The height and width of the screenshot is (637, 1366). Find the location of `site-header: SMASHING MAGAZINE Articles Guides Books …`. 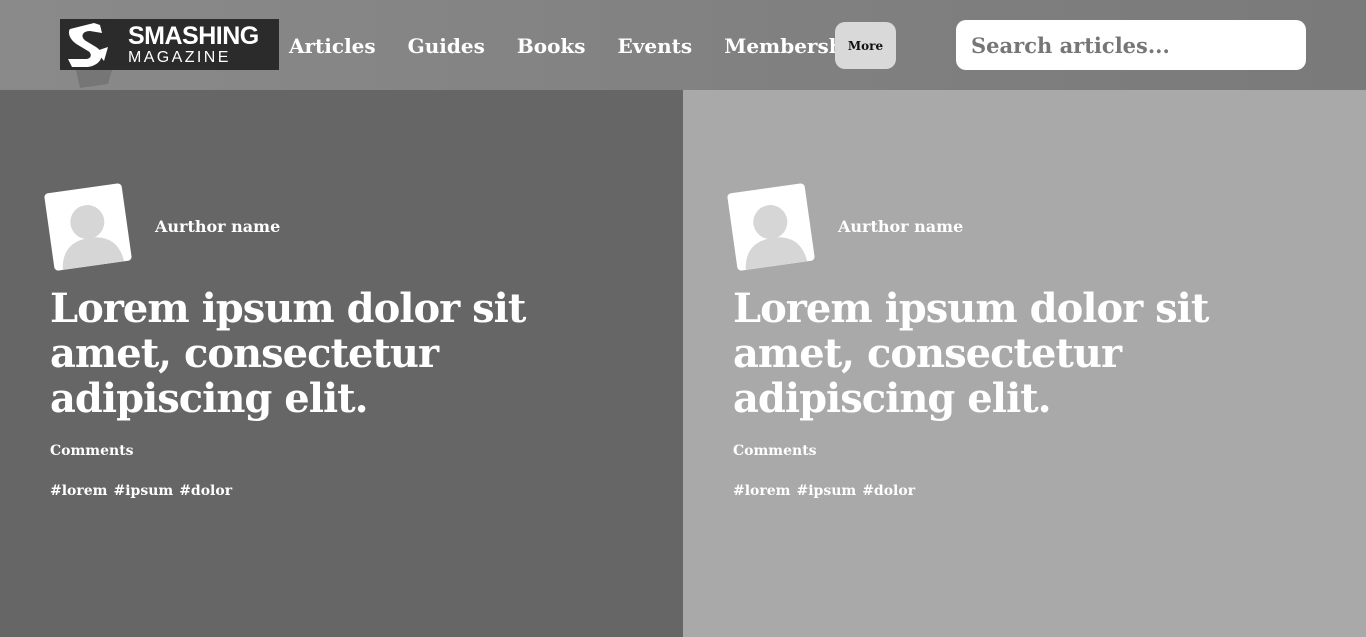

site-header: SMASHING MAGAZINE Articles Guides Books … is located at coordinates (683, 45).